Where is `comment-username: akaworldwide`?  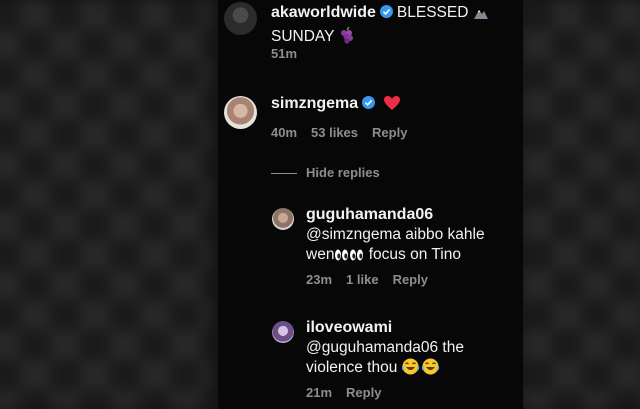 comment-username: akaworldwide is located at coordinates (323, 12).